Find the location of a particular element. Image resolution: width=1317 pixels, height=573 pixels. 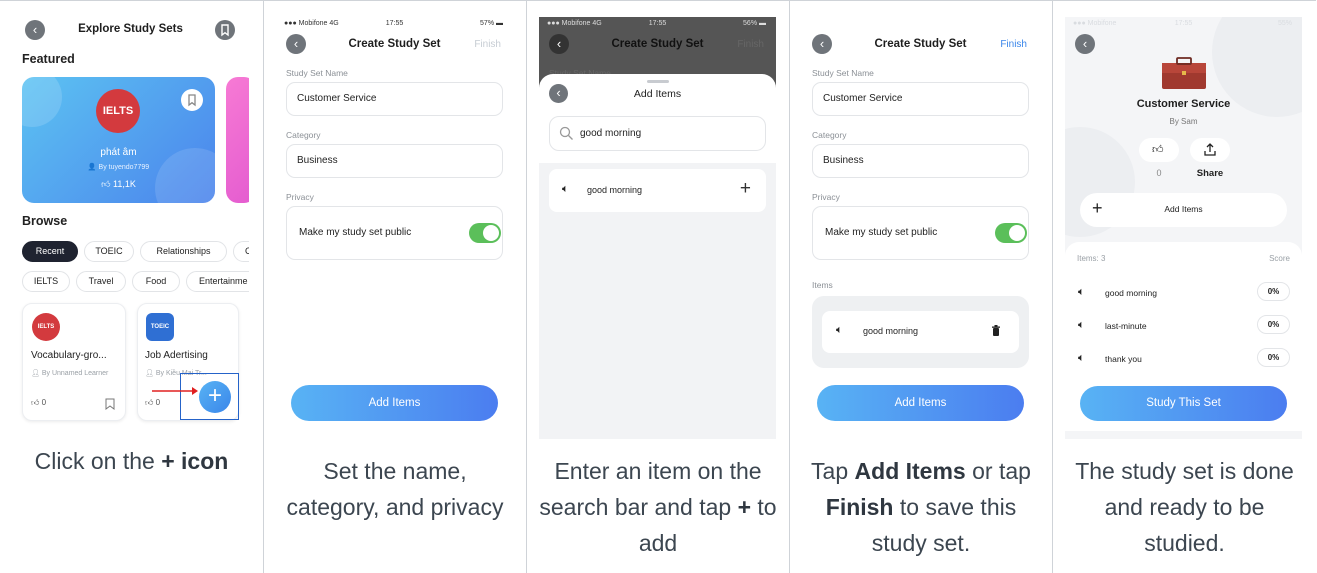

bookmark-card-button is located at coordinates (192, 100).